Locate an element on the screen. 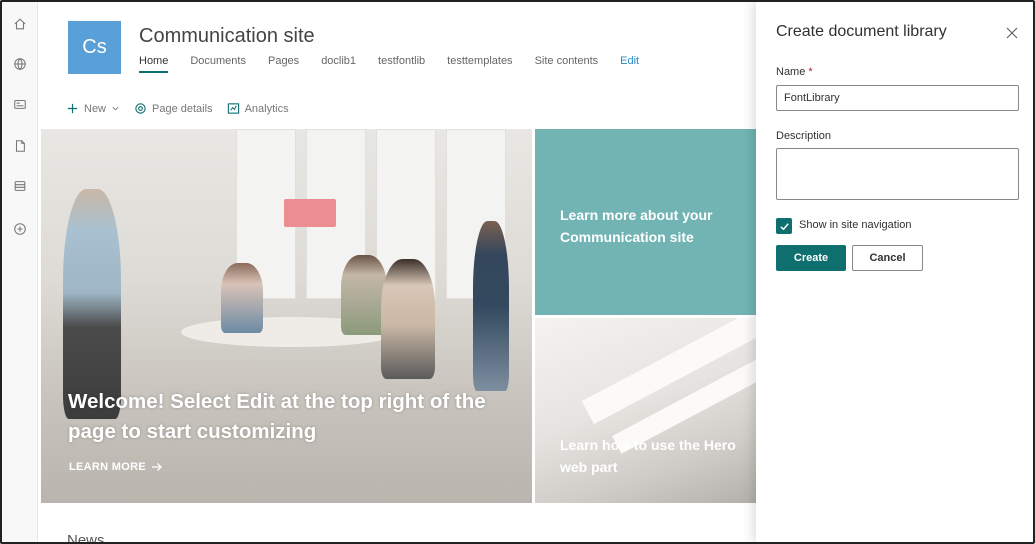 The height and width of the screenshot is (544, 1035). nav-item-documents: Documents is located at coordinates (218, 64).